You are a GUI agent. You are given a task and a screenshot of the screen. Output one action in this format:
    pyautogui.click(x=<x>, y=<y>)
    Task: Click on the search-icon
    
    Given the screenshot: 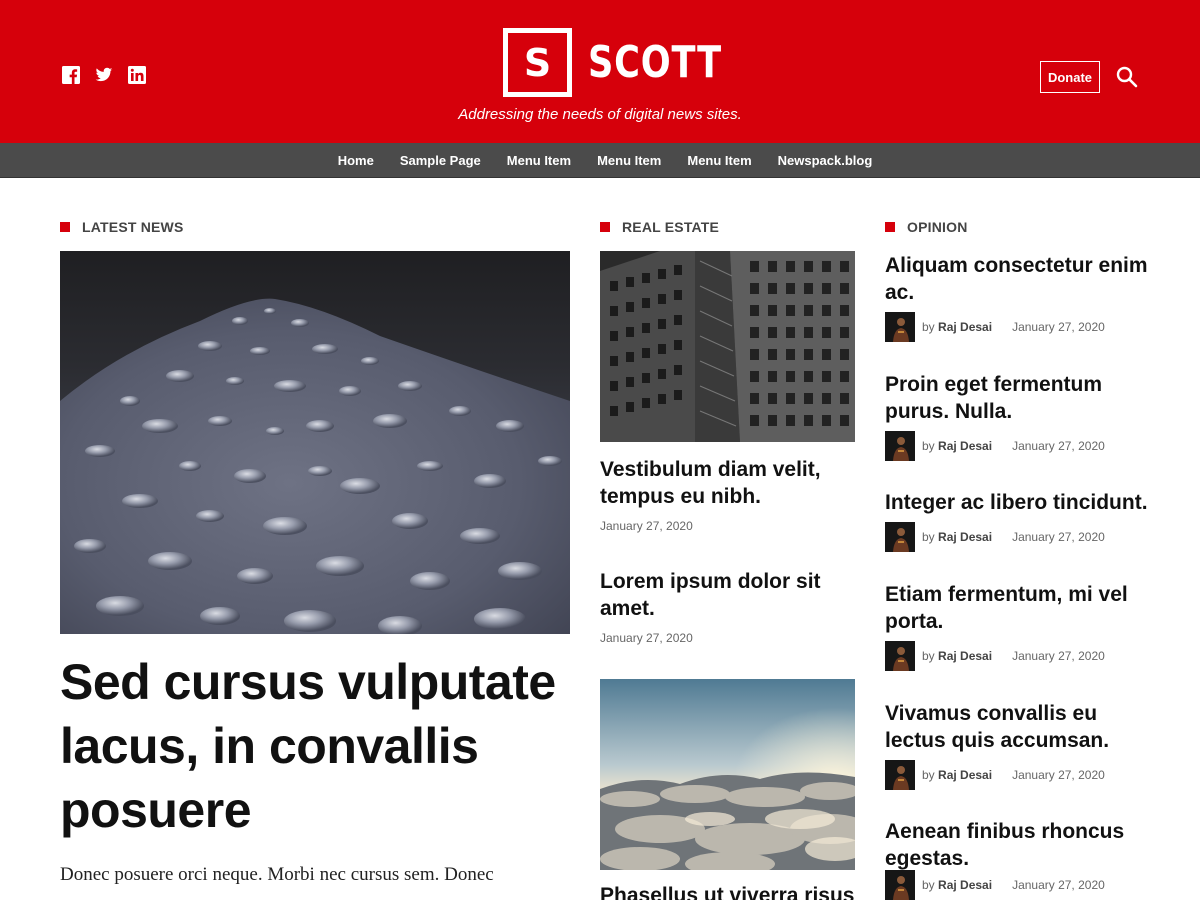 What is the action you would take?
    pyautogui.click(x=1127, y=77)
    